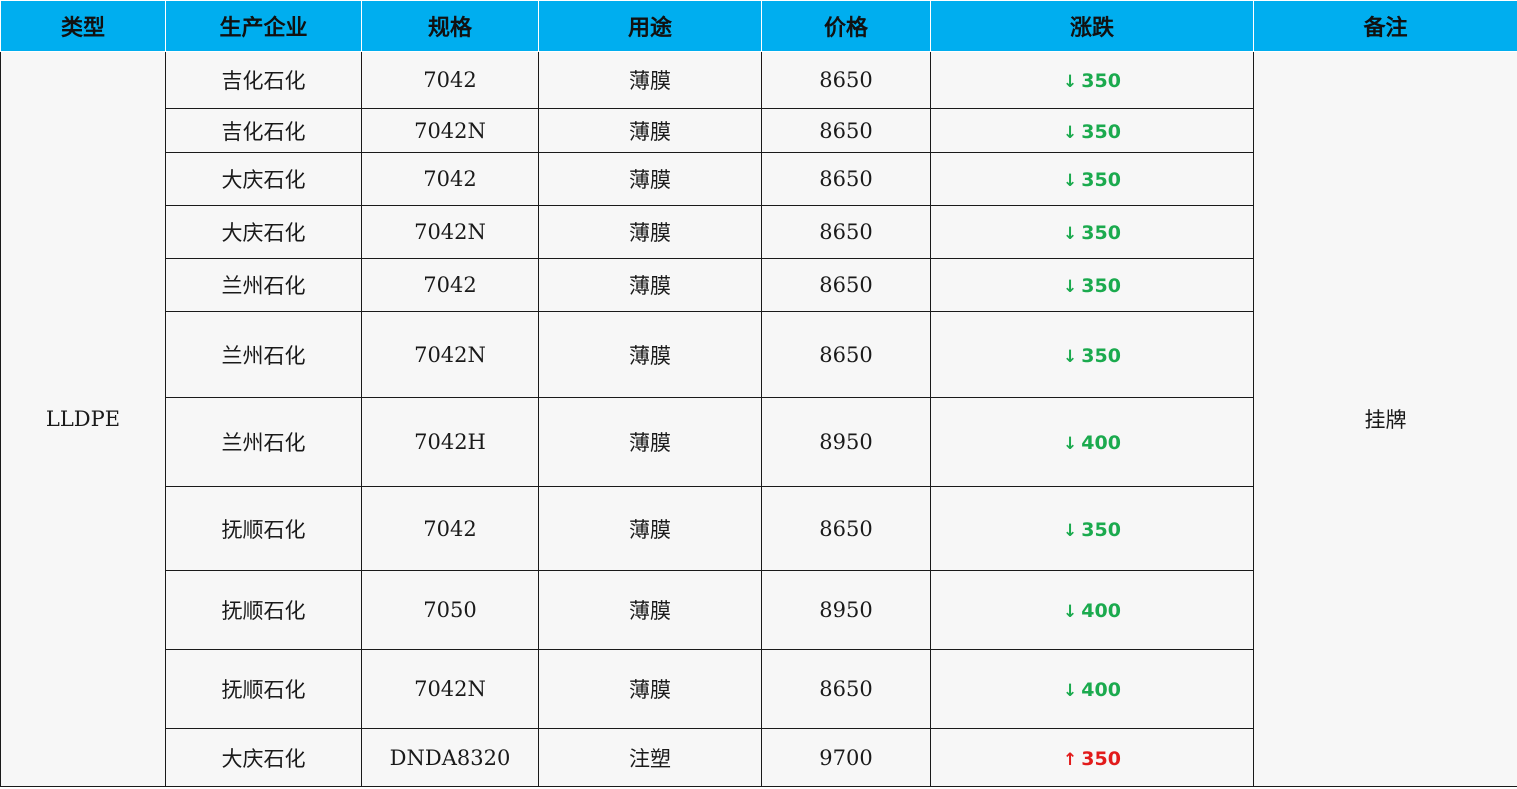  What do you see at coordinates (846, 757) in the screenshot?
I see `price-cell: 9700` at bounding box center [846, 757].